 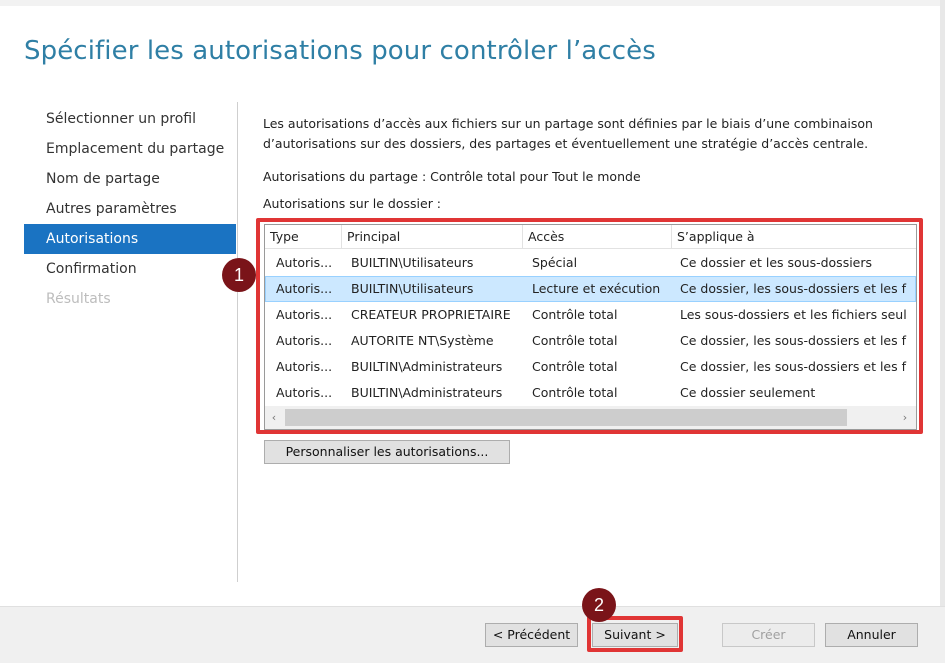 What do you see at coordinates (78, 299) in the screenshot?
I see `nav-item-results: Résultats` at bounding box center [78, 299].